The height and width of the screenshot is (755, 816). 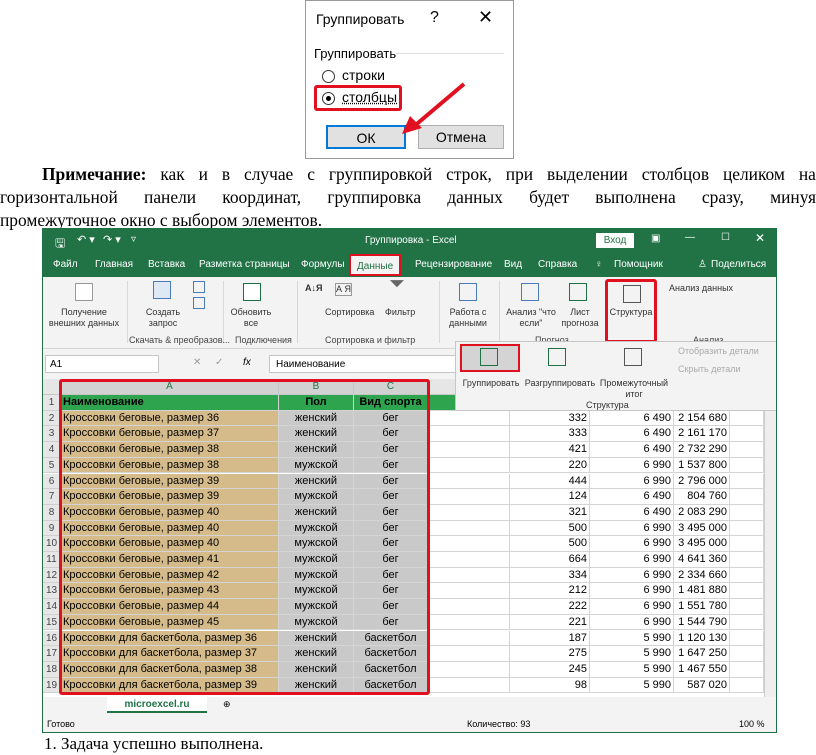 I want to click on table-cell: 1 544 790, so click(x=702, y=622).